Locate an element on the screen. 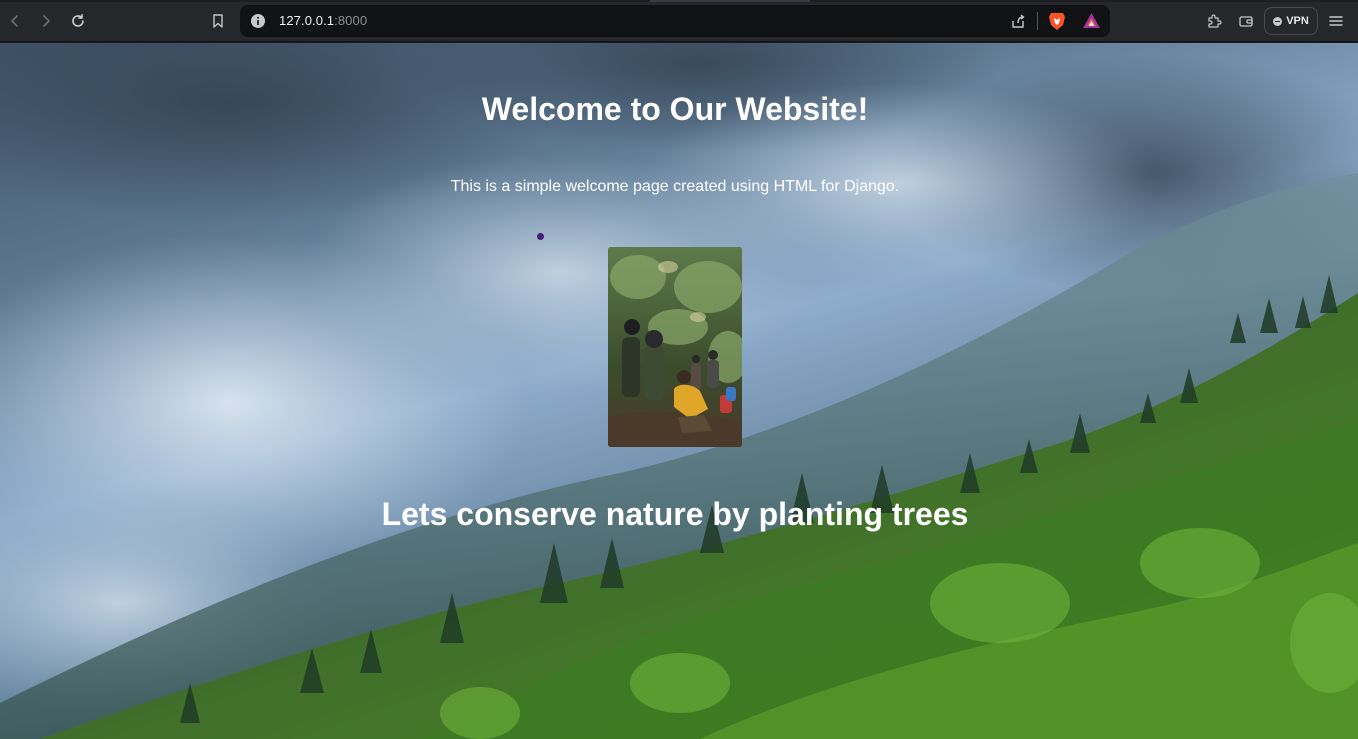 The width and height of the screenshot is (1358, 739). wallet-icon is located at coordinates (1246, 21).